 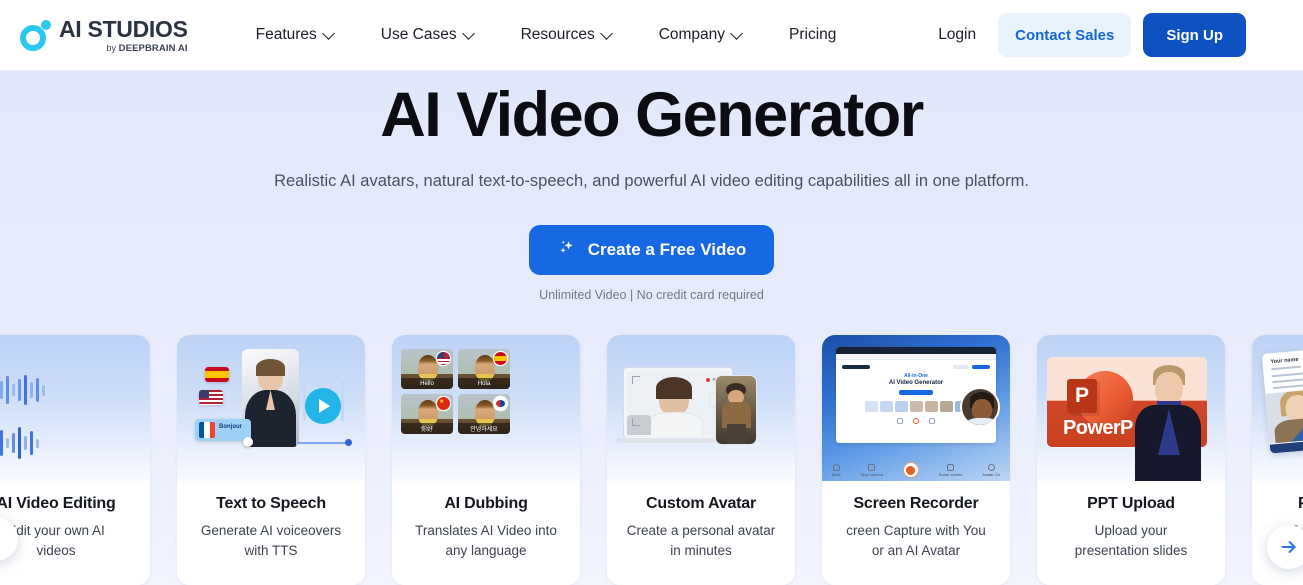 What do you see at coordinates (991, 470) in the screenshot?
I see `tool-avatar-on: Avatar On` at bounding box center [991, 470].